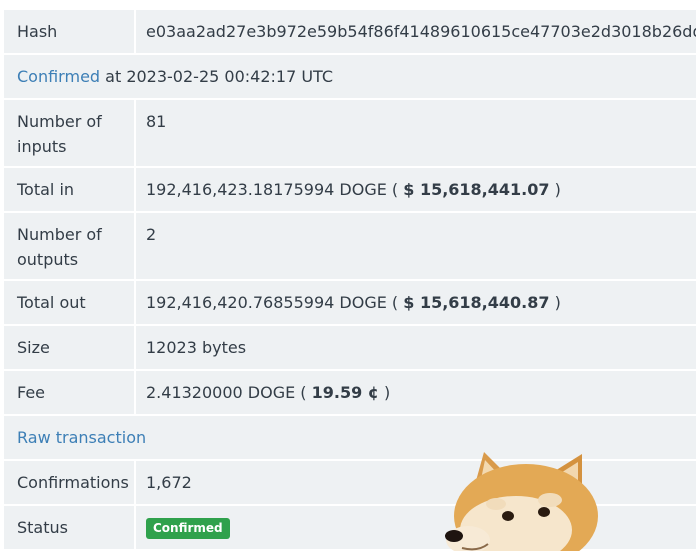 Image resolution: width=696 pixels, height=551 pixels. I want to click on outputs-value: 2, so click(416, 246).